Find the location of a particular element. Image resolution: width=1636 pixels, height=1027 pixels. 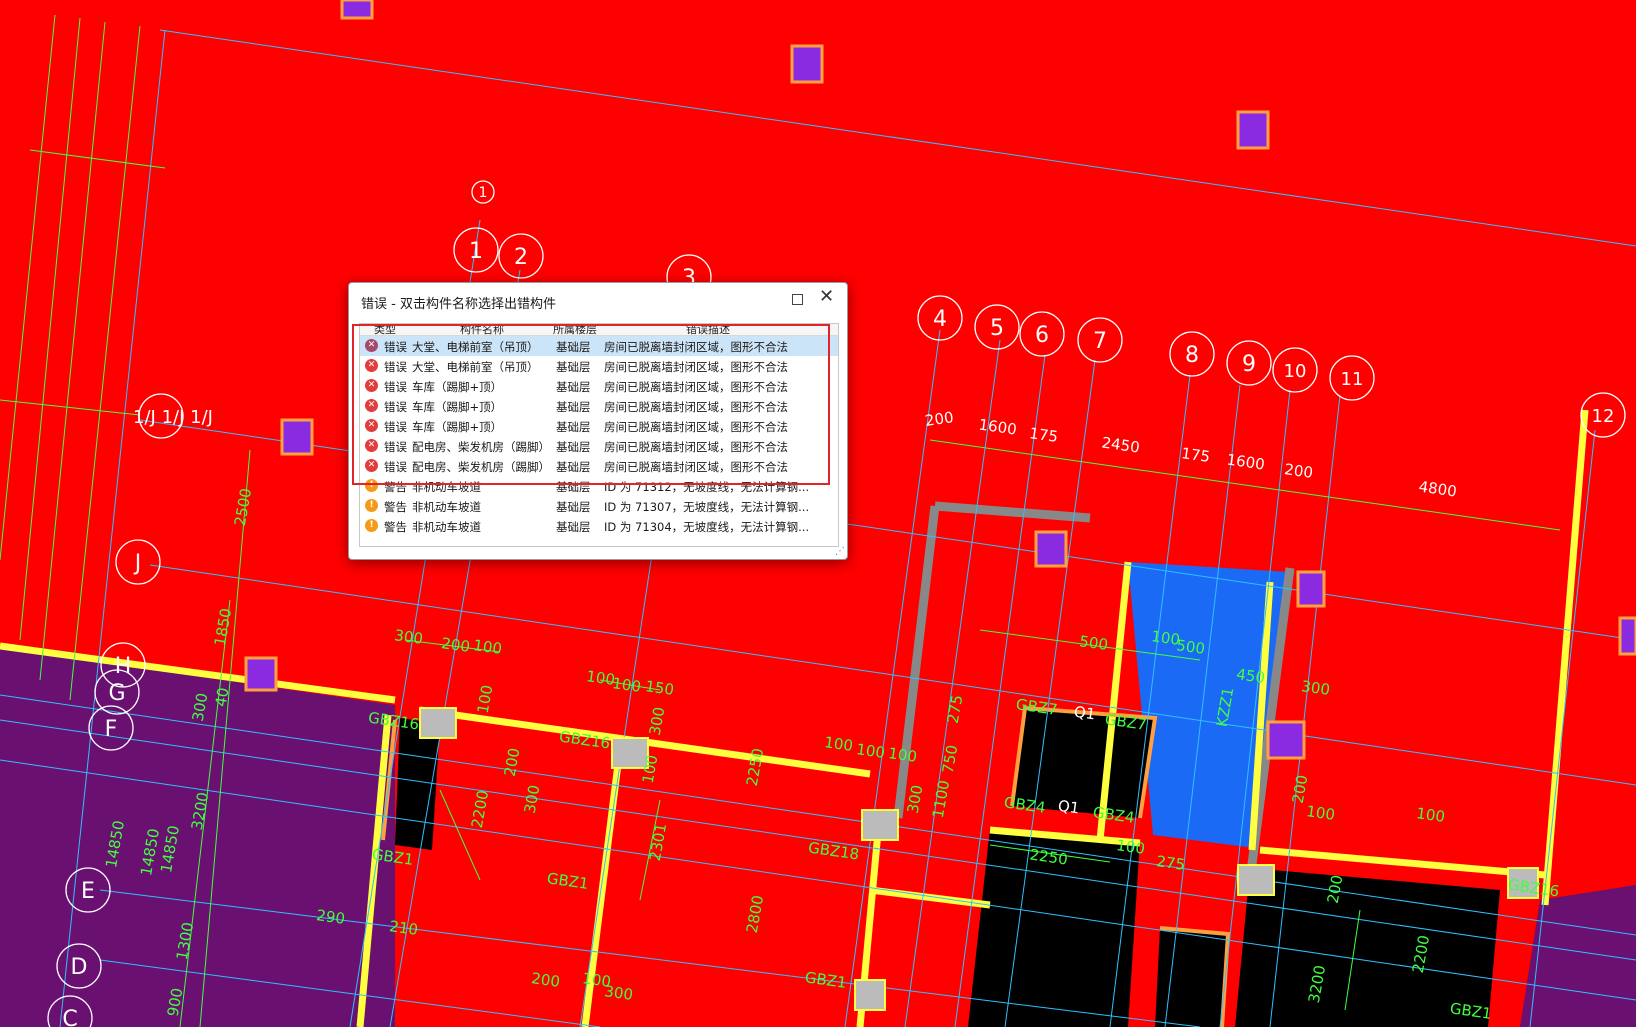

dialog-title: 错误 - 双击构件名称选择出错构件 is located at coordinates (458, 304).